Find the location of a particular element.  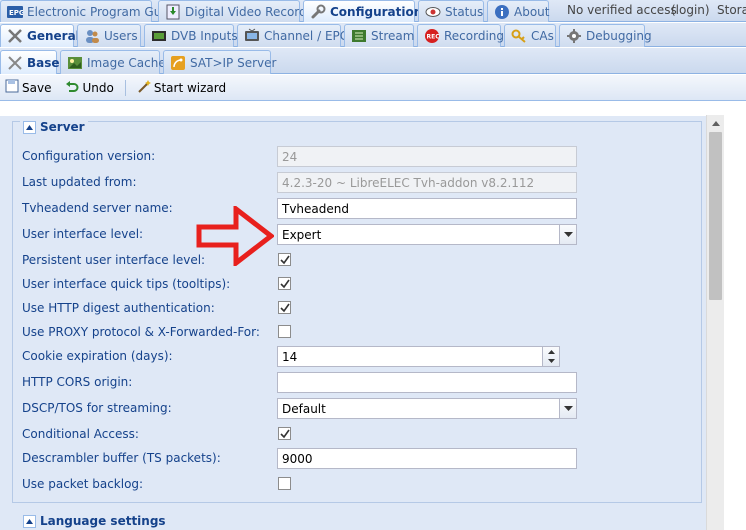

tab-channel-epg: Channel / EPG is located at coordinates (293, 35).